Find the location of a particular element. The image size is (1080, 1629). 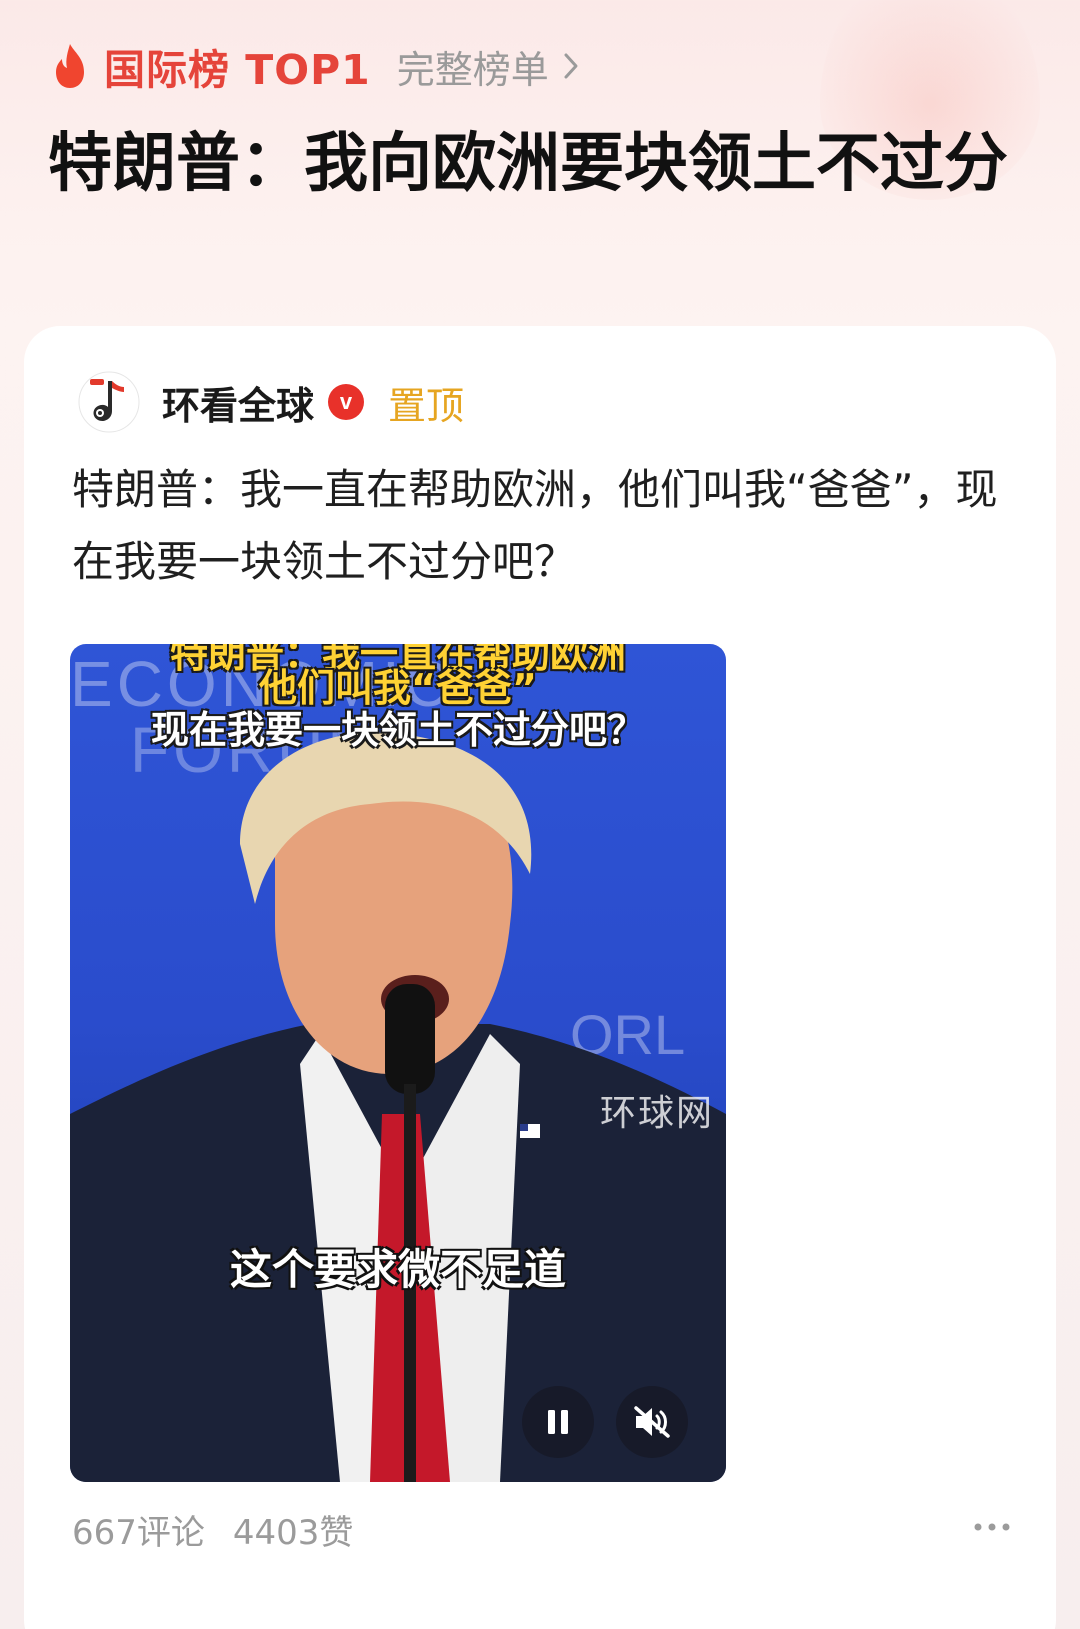

pause-button is located at coordinates (558, 1422).